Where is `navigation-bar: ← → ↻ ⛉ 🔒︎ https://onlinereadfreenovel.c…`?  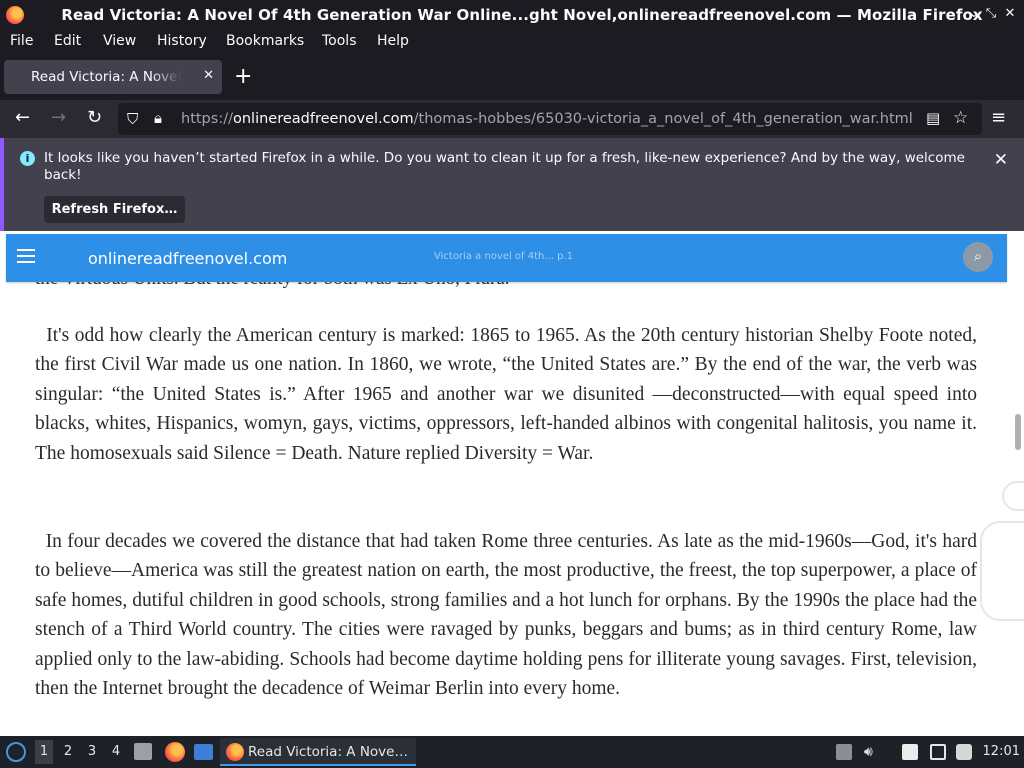
navigation-bar: ← → ↻ ⛉ 🔒︎ https://onlinereadfreenovel.c… is located at coordinates (512, 119).